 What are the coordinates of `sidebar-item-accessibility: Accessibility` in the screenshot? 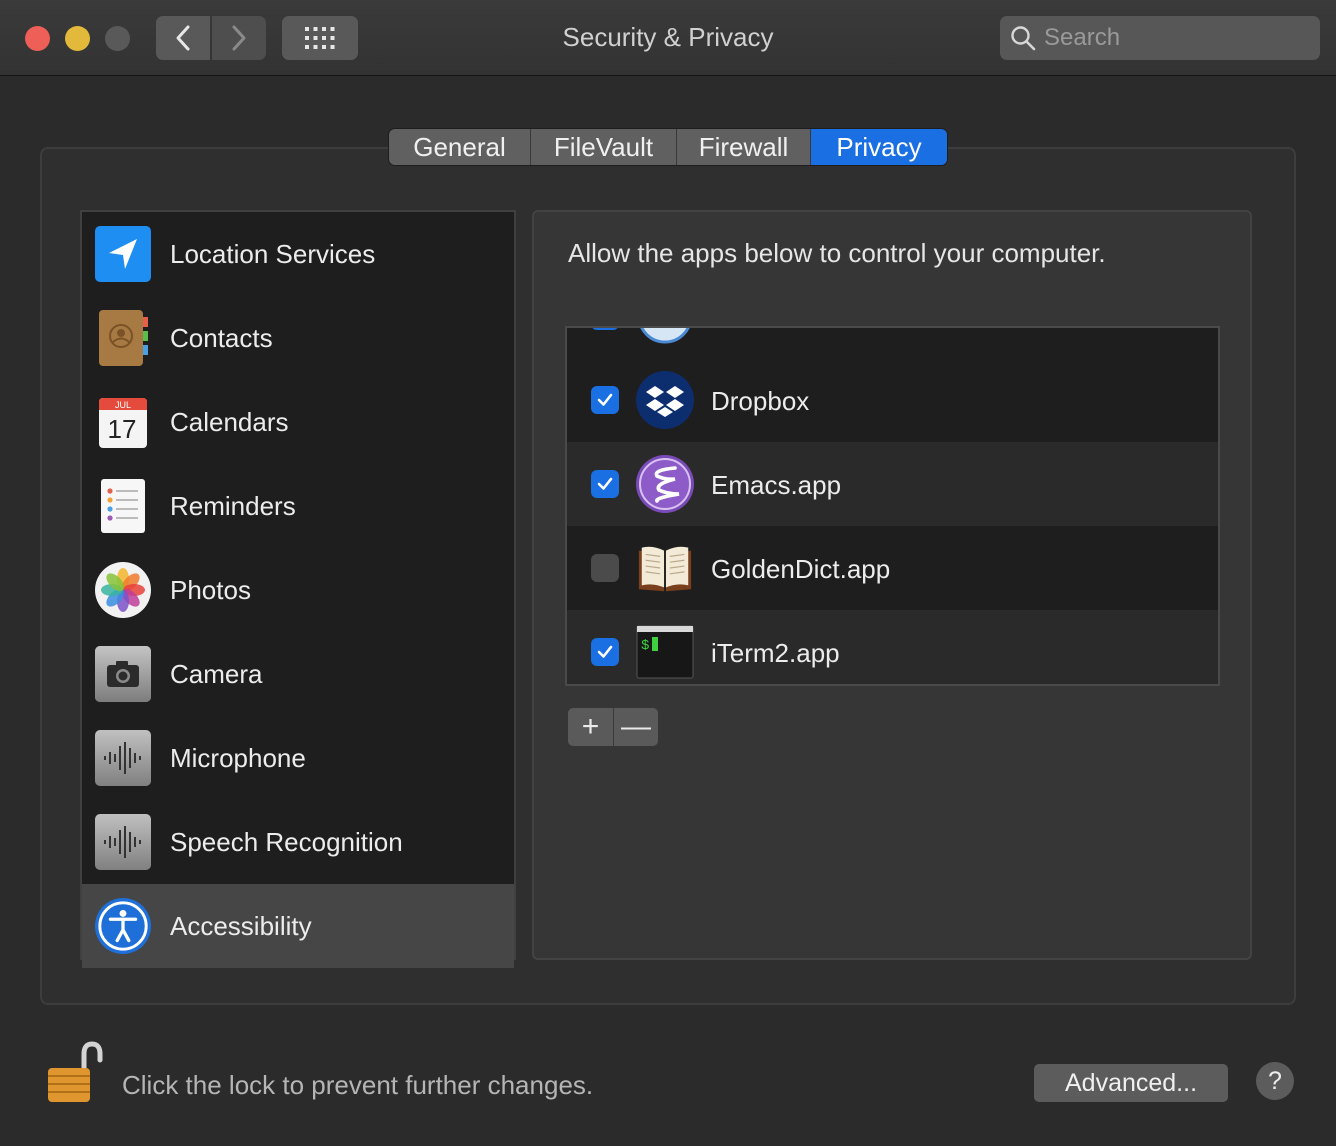 It's located at (298, 926).